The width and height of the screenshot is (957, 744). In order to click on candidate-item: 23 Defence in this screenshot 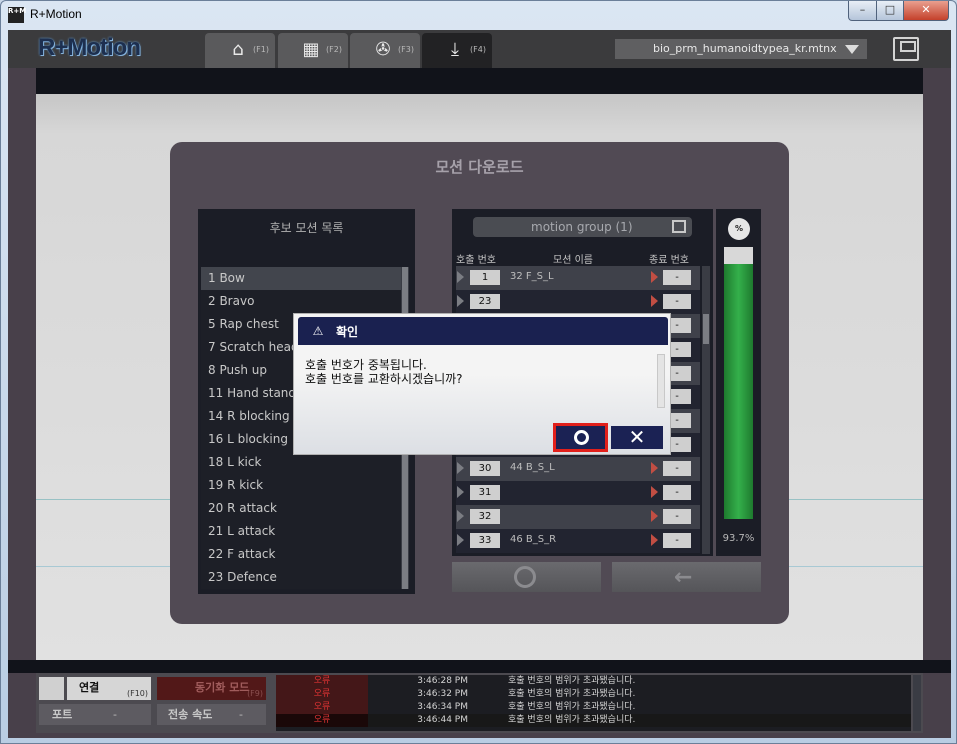, I will do `click(302, 577)`.